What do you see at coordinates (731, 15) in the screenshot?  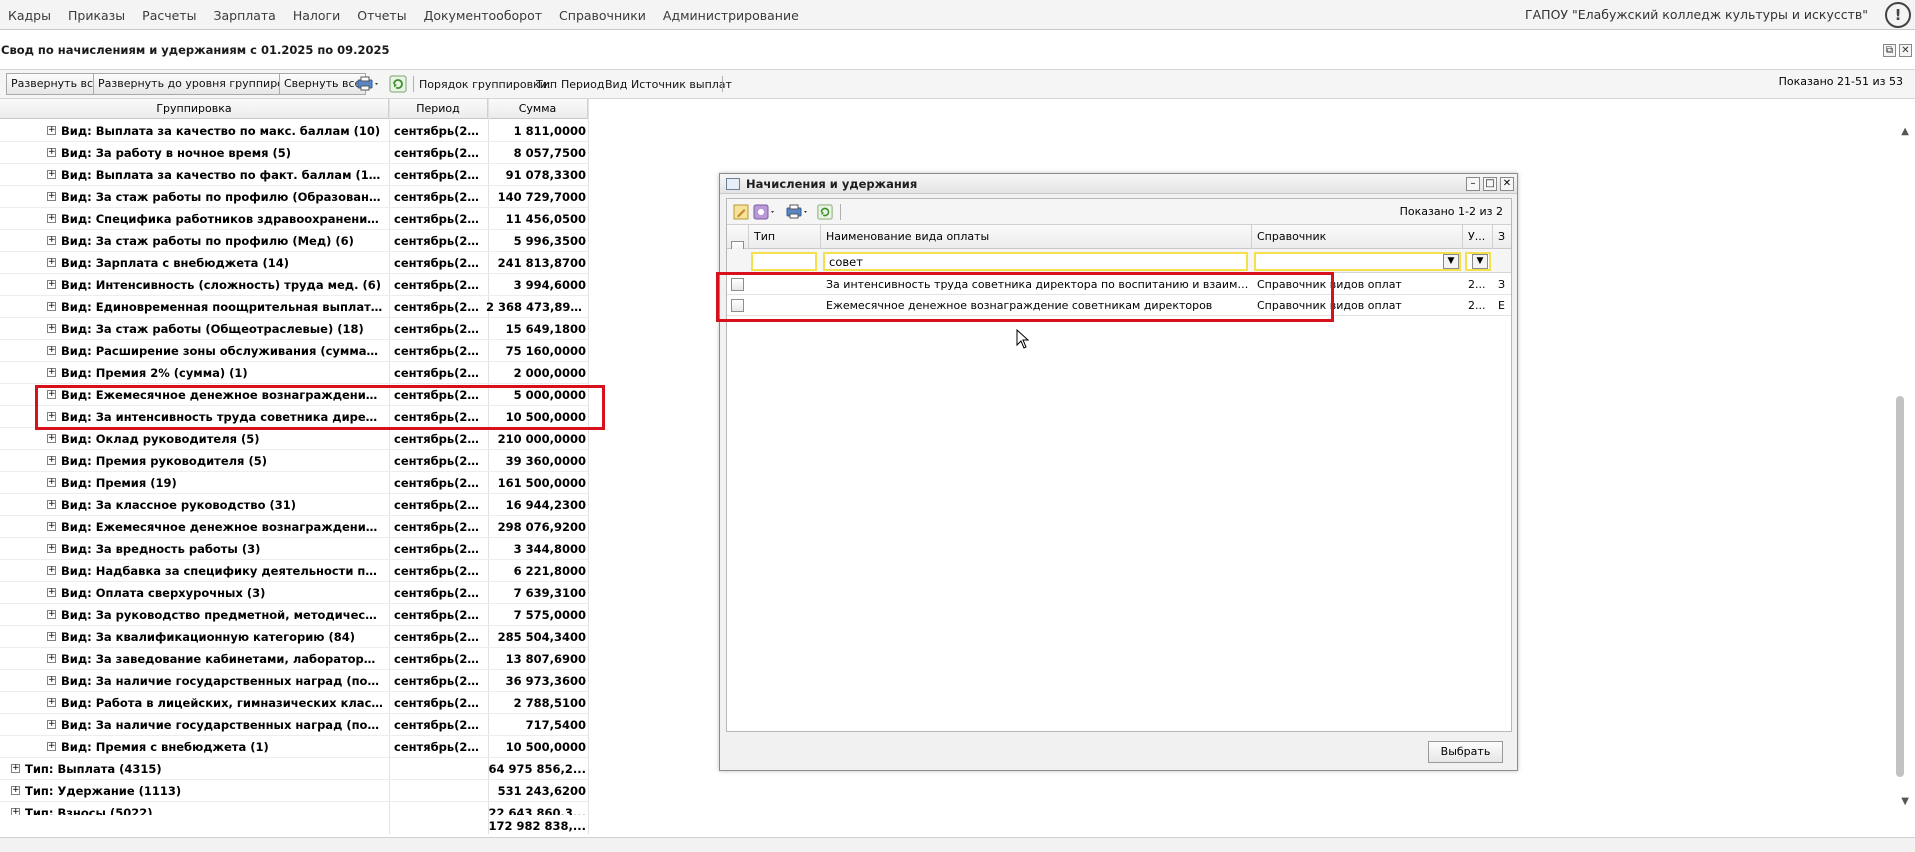 I see `menu-item-administrirovanie: Администрирование` at bounding box center [731, 15].